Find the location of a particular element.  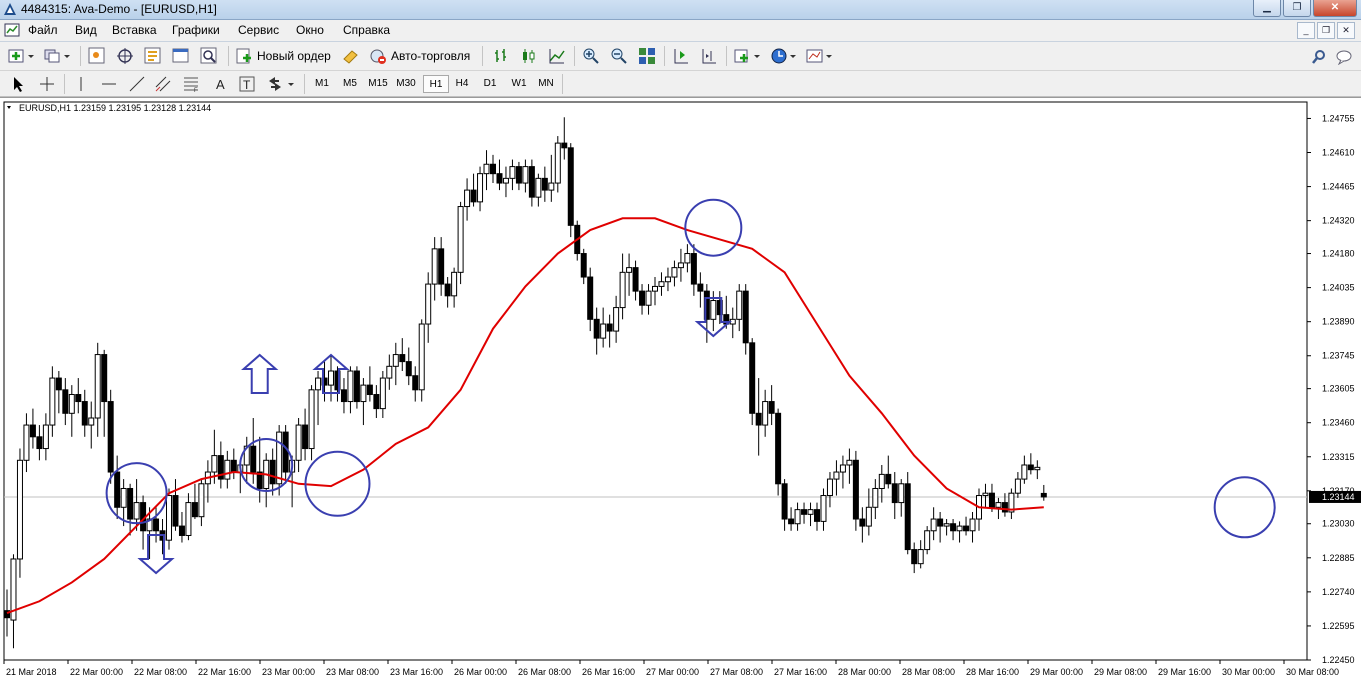

candlestick-button is located at coordinates (529, 56).